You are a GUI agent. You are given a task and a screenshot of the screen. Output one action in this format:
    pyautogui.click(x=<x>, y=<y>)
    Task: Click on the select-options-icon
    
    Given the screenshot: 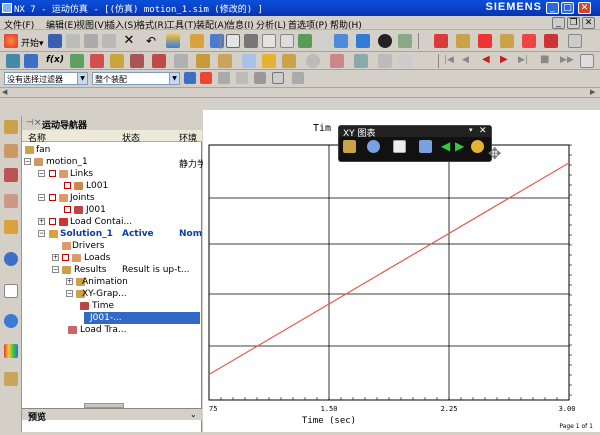 What is the action you would take?
    pyautogui.click(x=298, y=78)
    